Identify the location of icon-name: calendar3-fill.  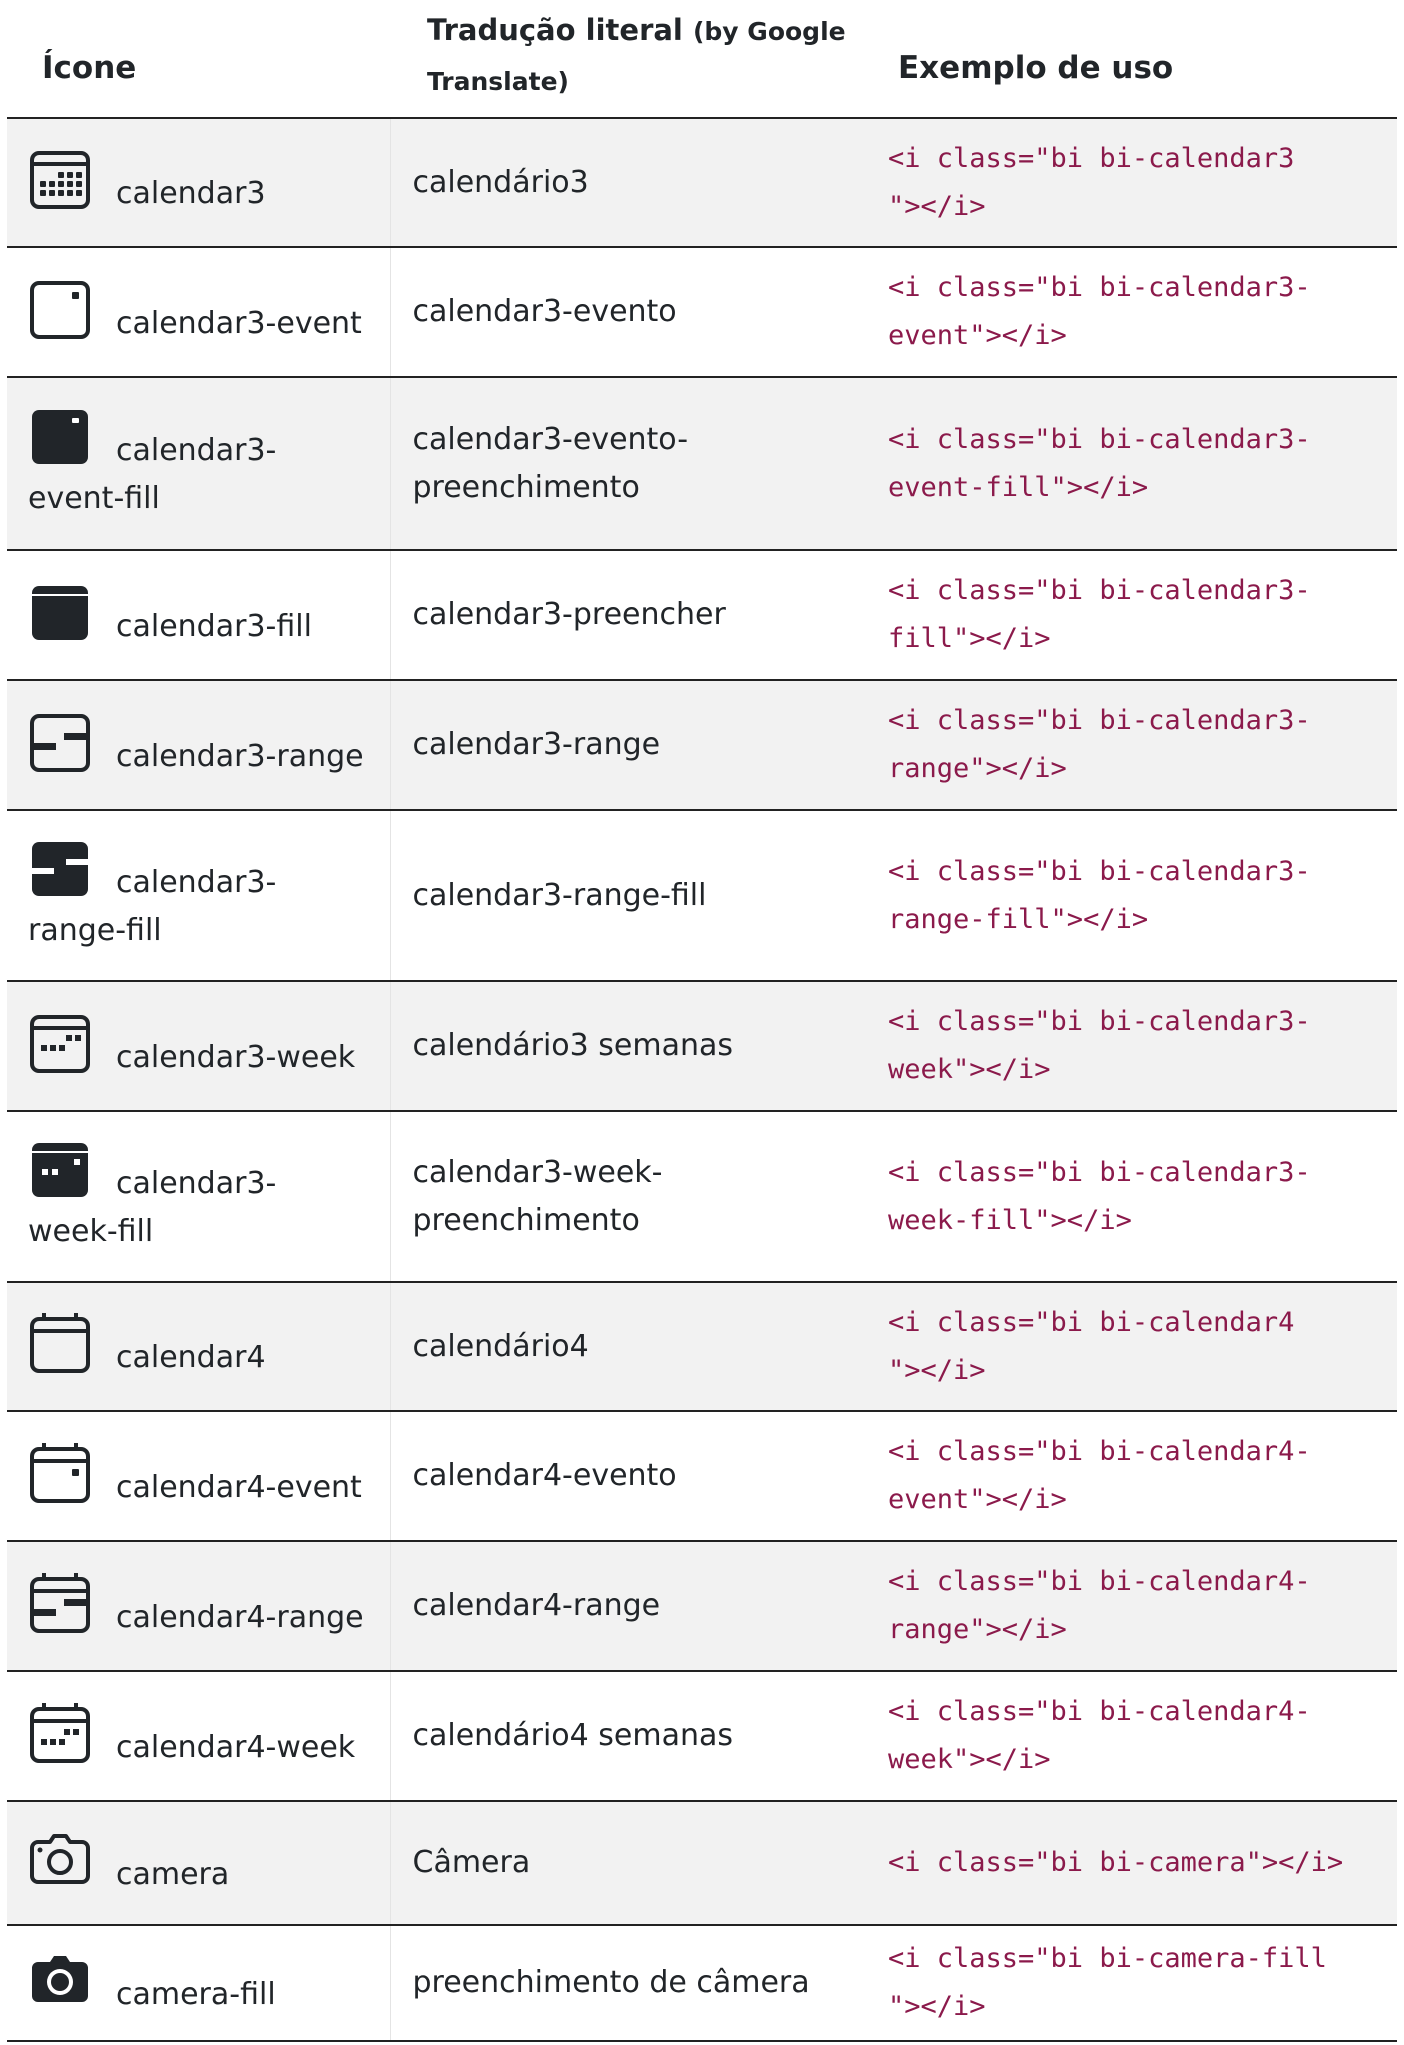
(214, 626).